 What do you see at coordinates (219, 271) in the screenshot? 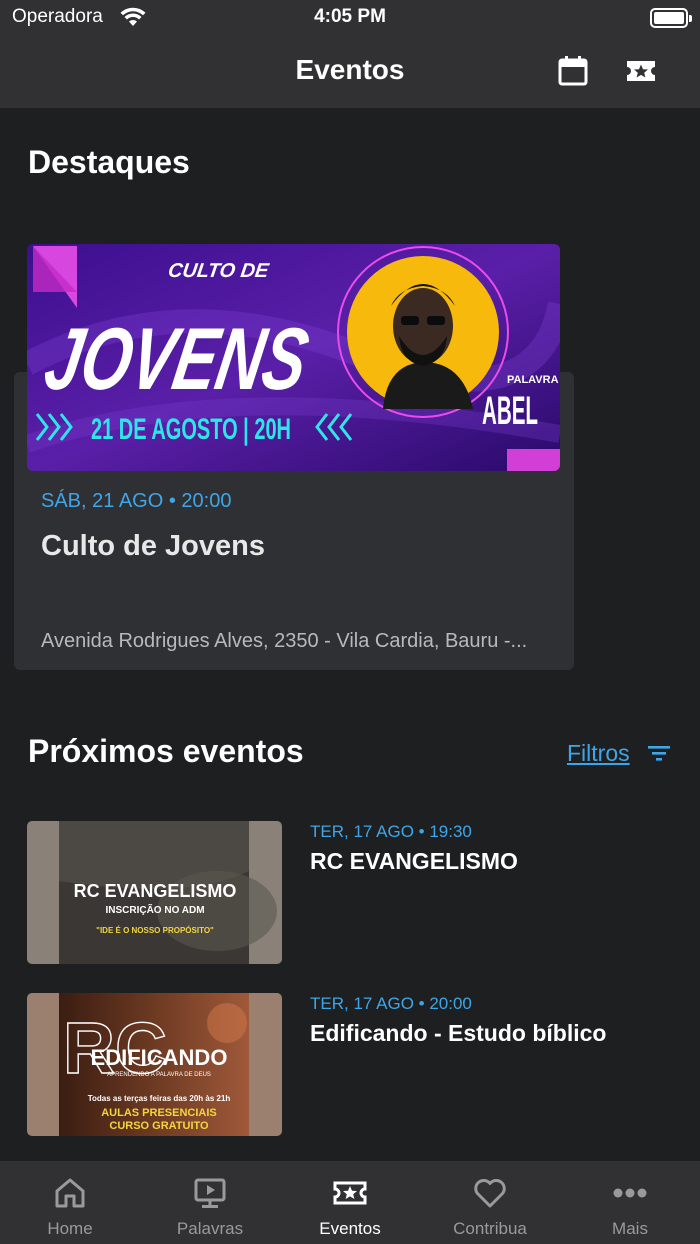
I see `banner-culto-de: CULTO DE` at bounding box center [219, 271].